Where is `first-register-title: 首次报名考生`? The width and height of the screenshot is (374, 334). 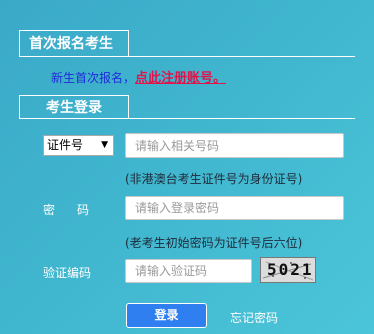 first-register-title: 首次报名考生 is located at coordinates (74, 43).